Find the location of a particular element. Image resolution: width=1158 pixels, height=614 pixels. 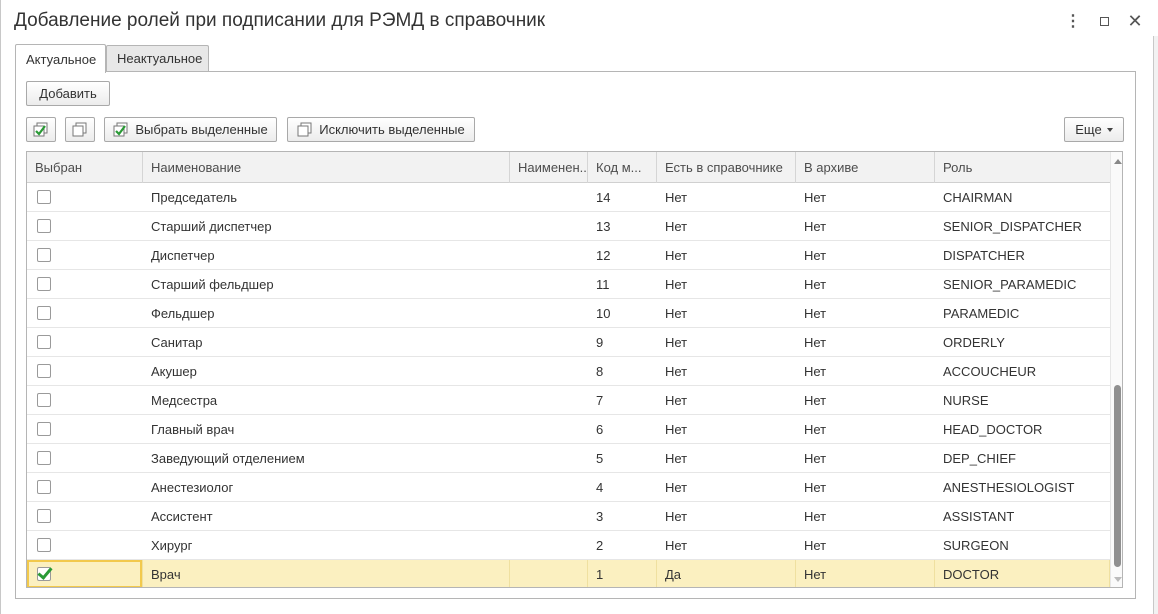

table-row: Председатель 14 Нет Нет CHAIRMAN is located at coordinates (568, 197).